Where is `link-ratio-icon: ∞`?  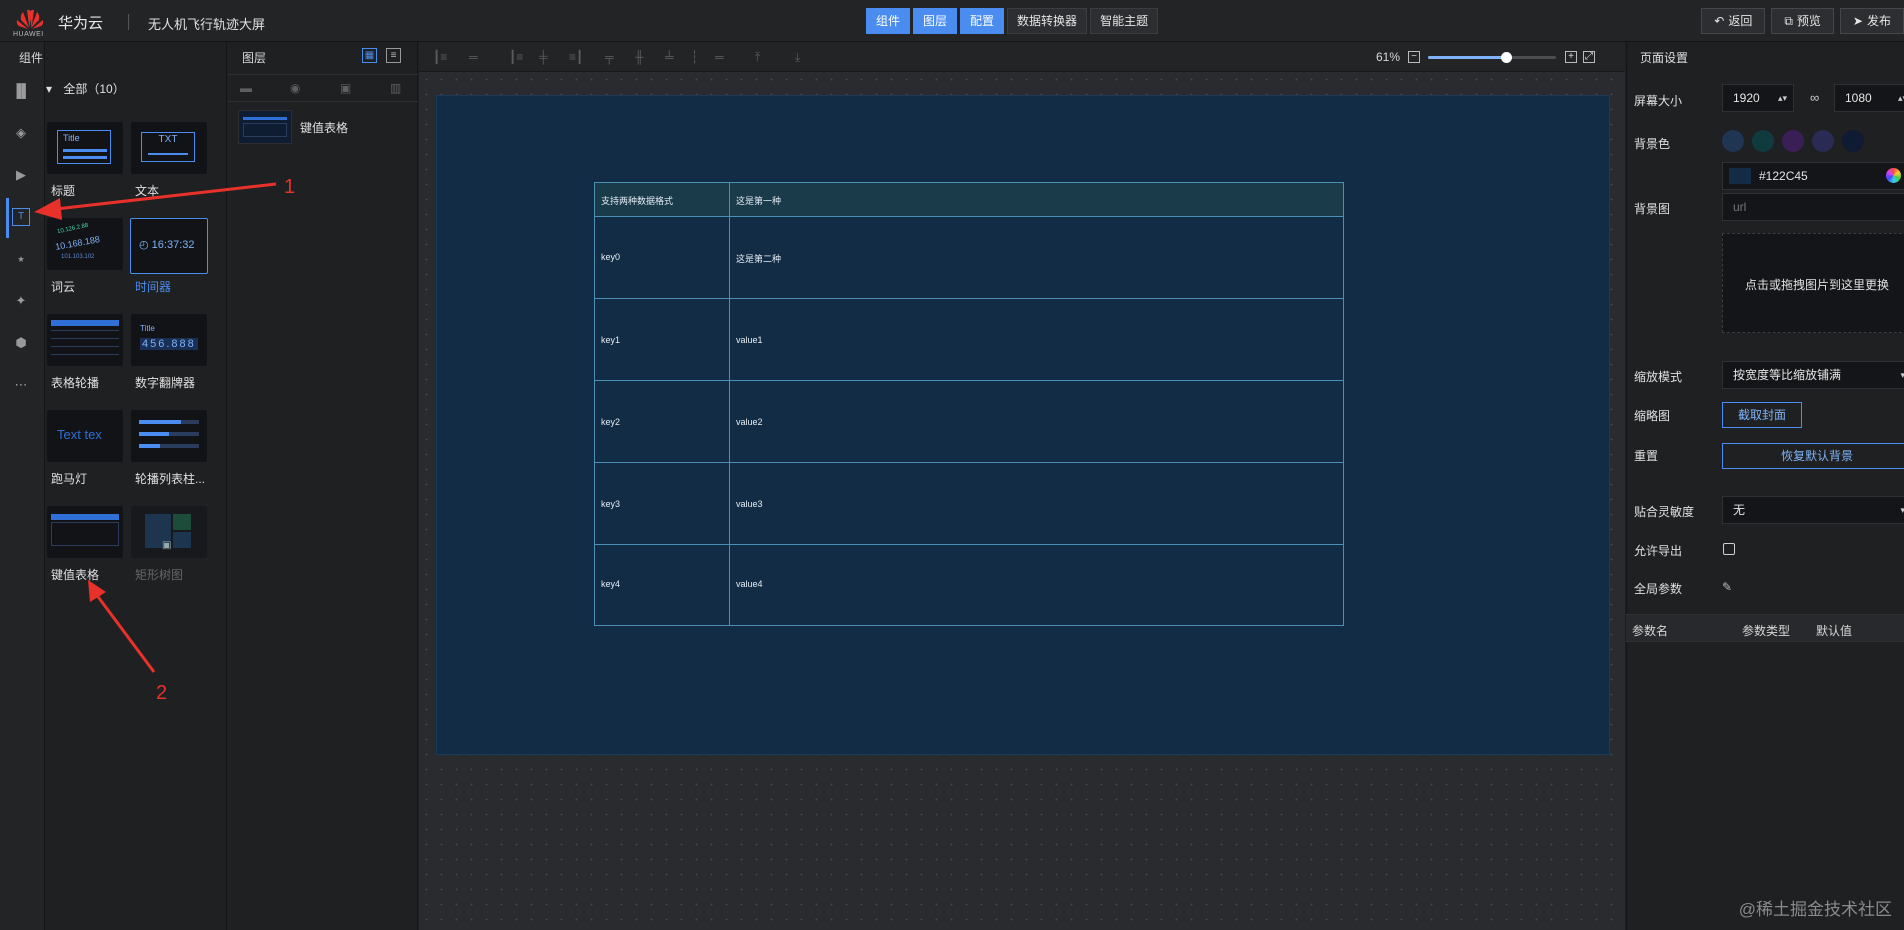 link-ratio-icon: ∞ is located at coordinates (1814, 97).